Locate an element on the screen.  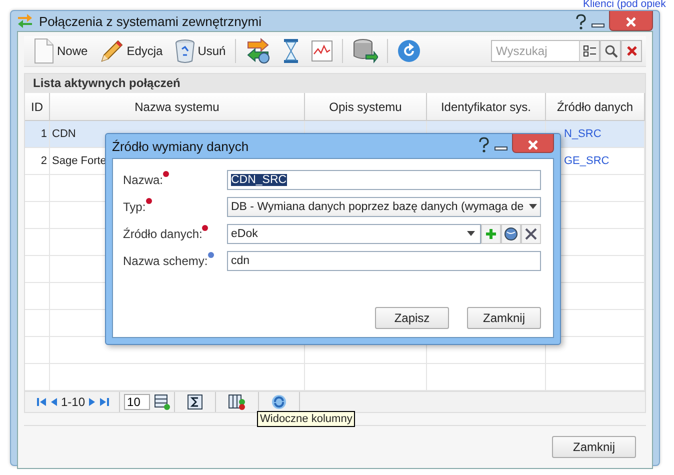
table-cell: N_SRC is located at coordinates (583, 134).